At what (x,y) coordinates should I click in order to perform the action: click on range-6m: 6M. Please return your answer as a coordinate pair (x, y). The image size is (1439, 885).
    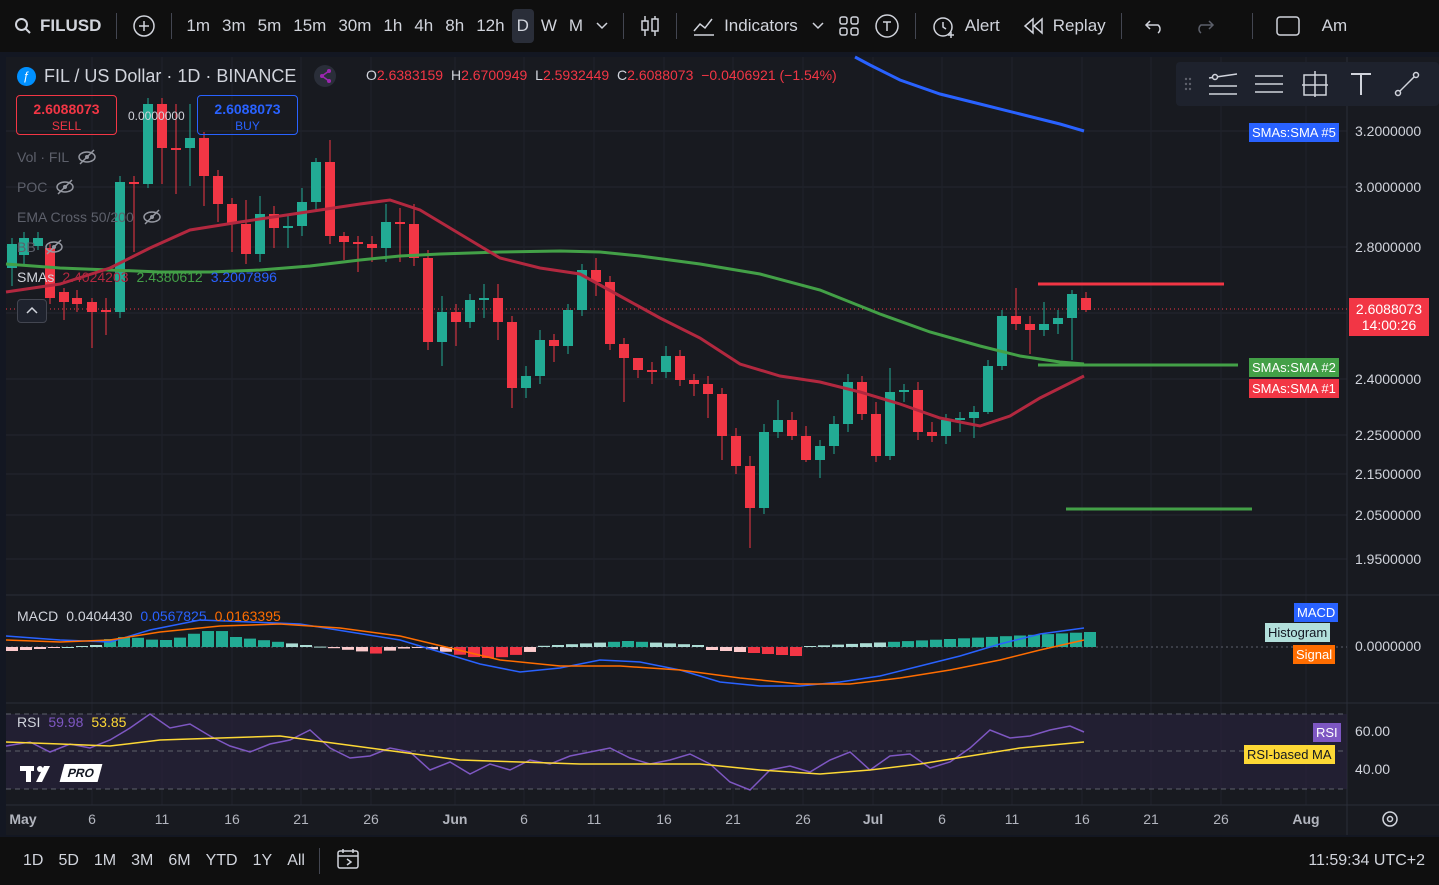
    Looking at the image, I should click on (179, 861).